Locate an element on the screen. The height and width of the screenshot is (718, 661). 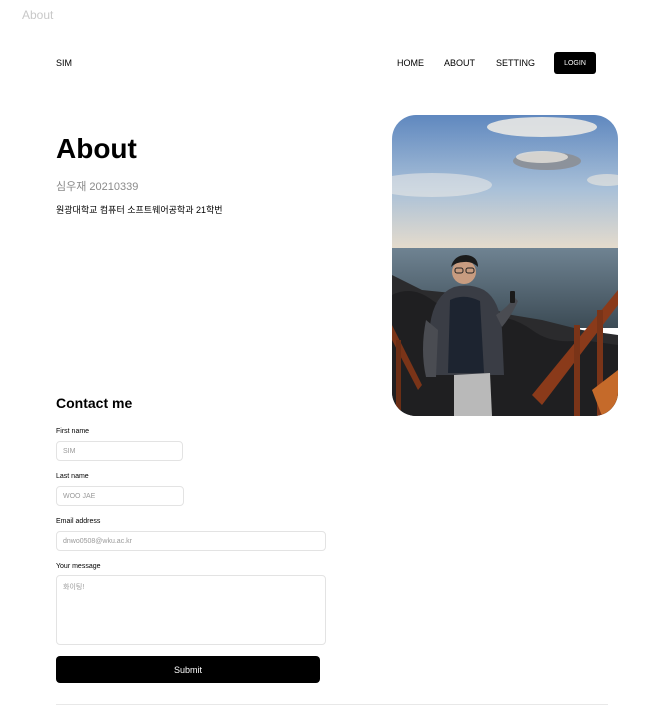
profile-photo is located at coordinates (505, 265).